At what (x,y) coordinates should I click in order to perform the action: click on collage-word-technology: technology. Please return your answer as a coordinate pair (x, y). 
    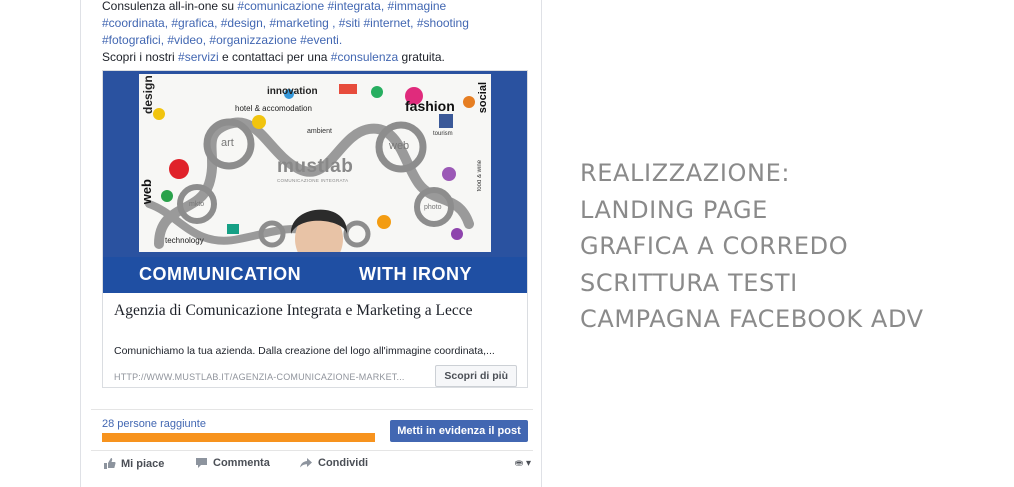
    Looking at the image, I should click on (184, 240).